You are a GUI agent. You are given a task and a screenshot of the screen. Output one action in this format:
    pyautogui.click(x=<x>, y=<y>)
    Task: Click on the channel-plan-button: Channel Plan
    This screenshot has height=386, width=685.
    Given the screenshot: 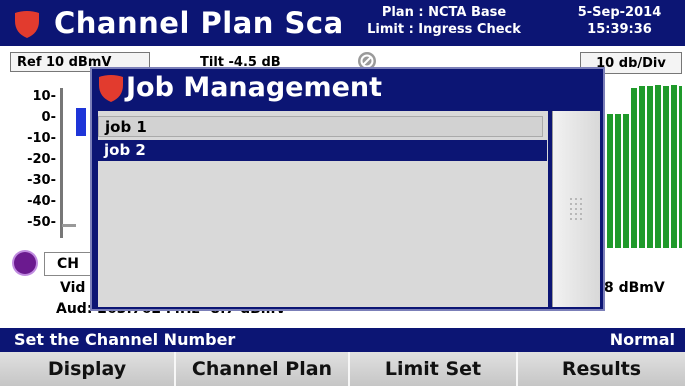 What is the action you would take?
    pyautogui.click(x=263, y=369)
    